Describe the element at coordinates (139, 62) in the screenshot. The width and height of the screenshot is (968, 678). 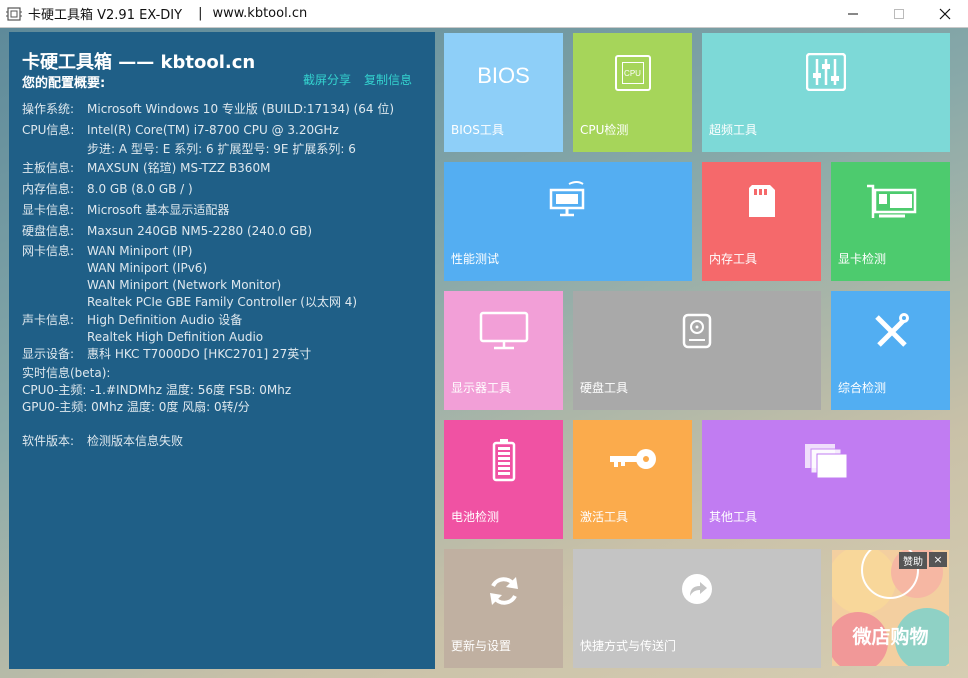
I see `brand-title: 卡硬工具箱 —— kbtool.cn` at that location.